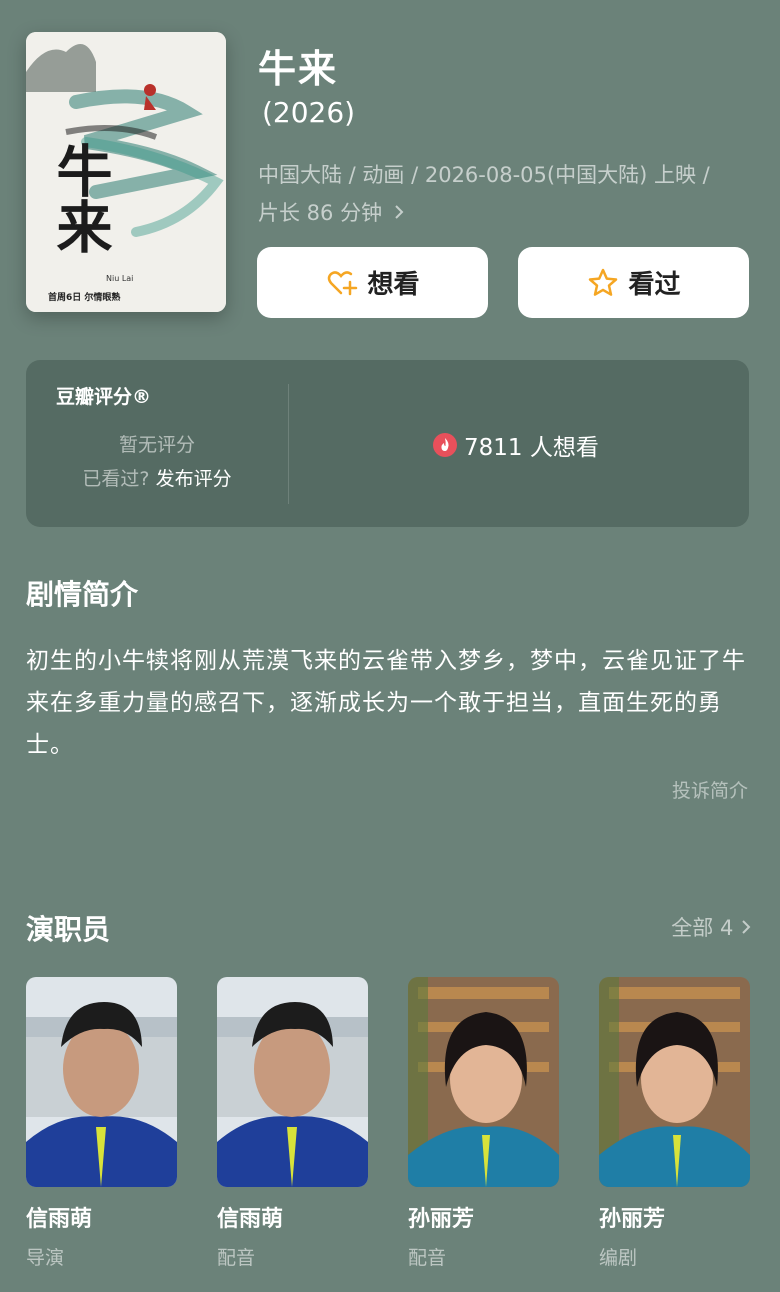  Describe the element at coordinates (342, 283) in the screenshot. I see `heart-plus-icon` at that location.